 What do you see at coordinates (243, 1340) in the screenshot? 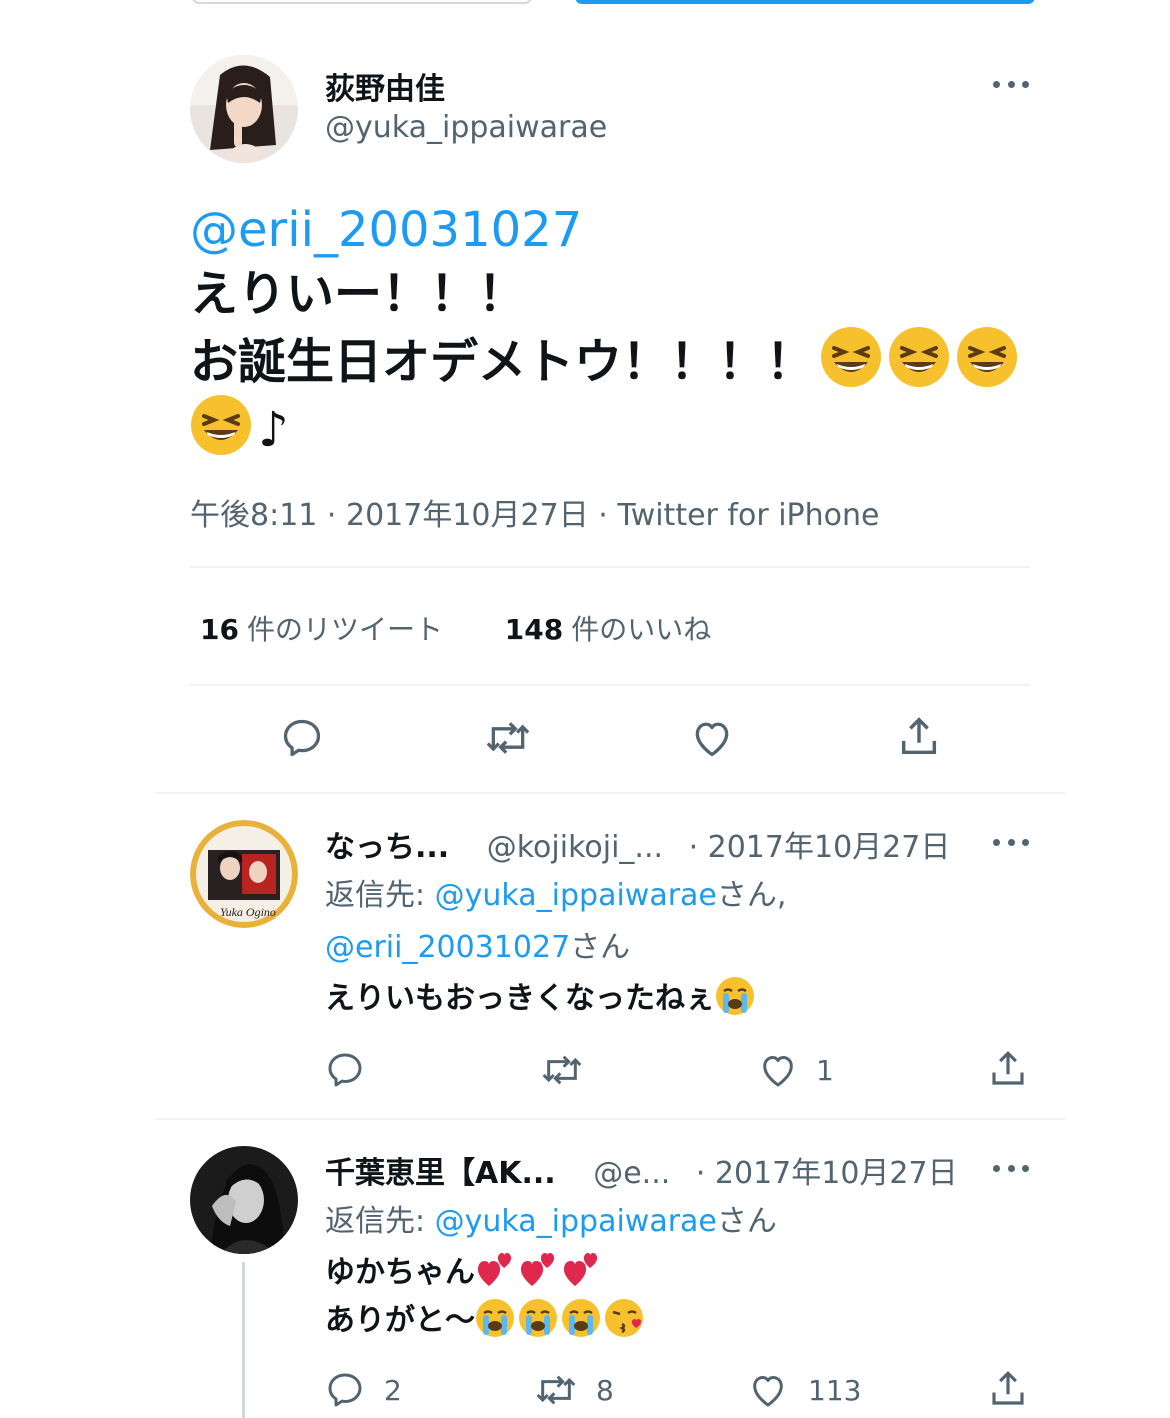
I see `thread-line` at bounding box center [243, 1340].